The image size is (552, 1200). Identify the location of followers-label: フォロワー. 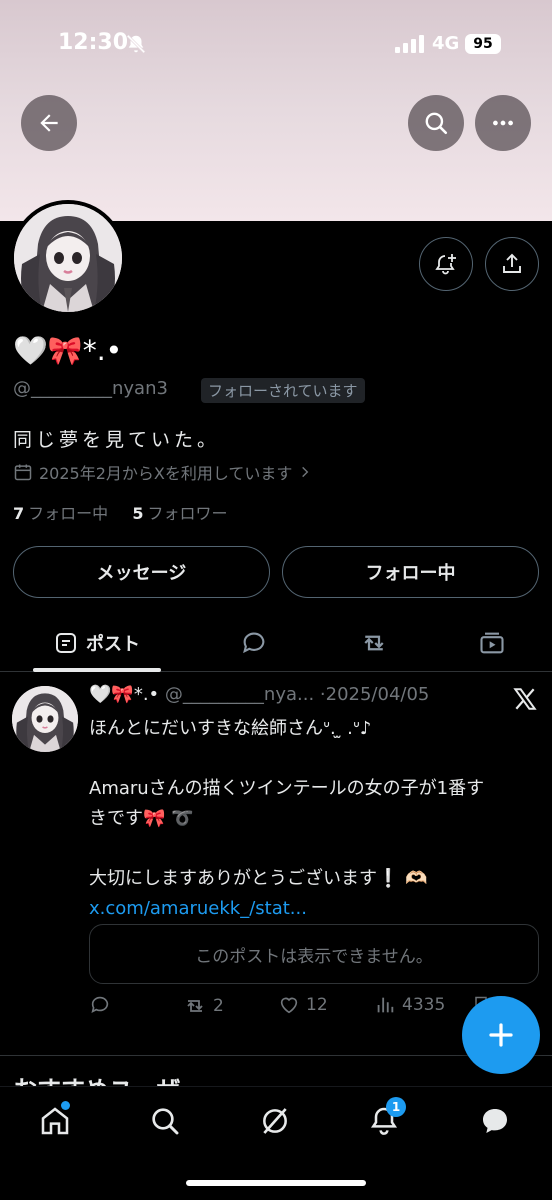
(187, 513).